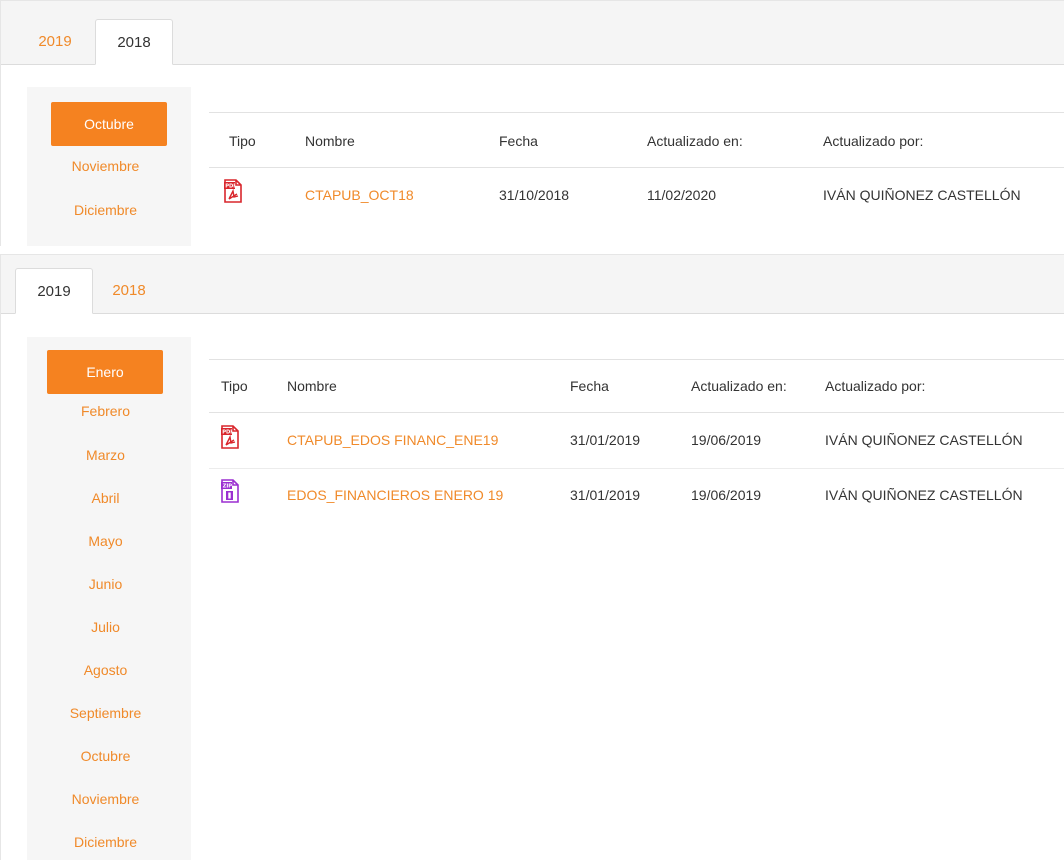  Describe the element at coordinates (105, 372) in the screenshot. I see `month-item-enero: Enero` at that location.